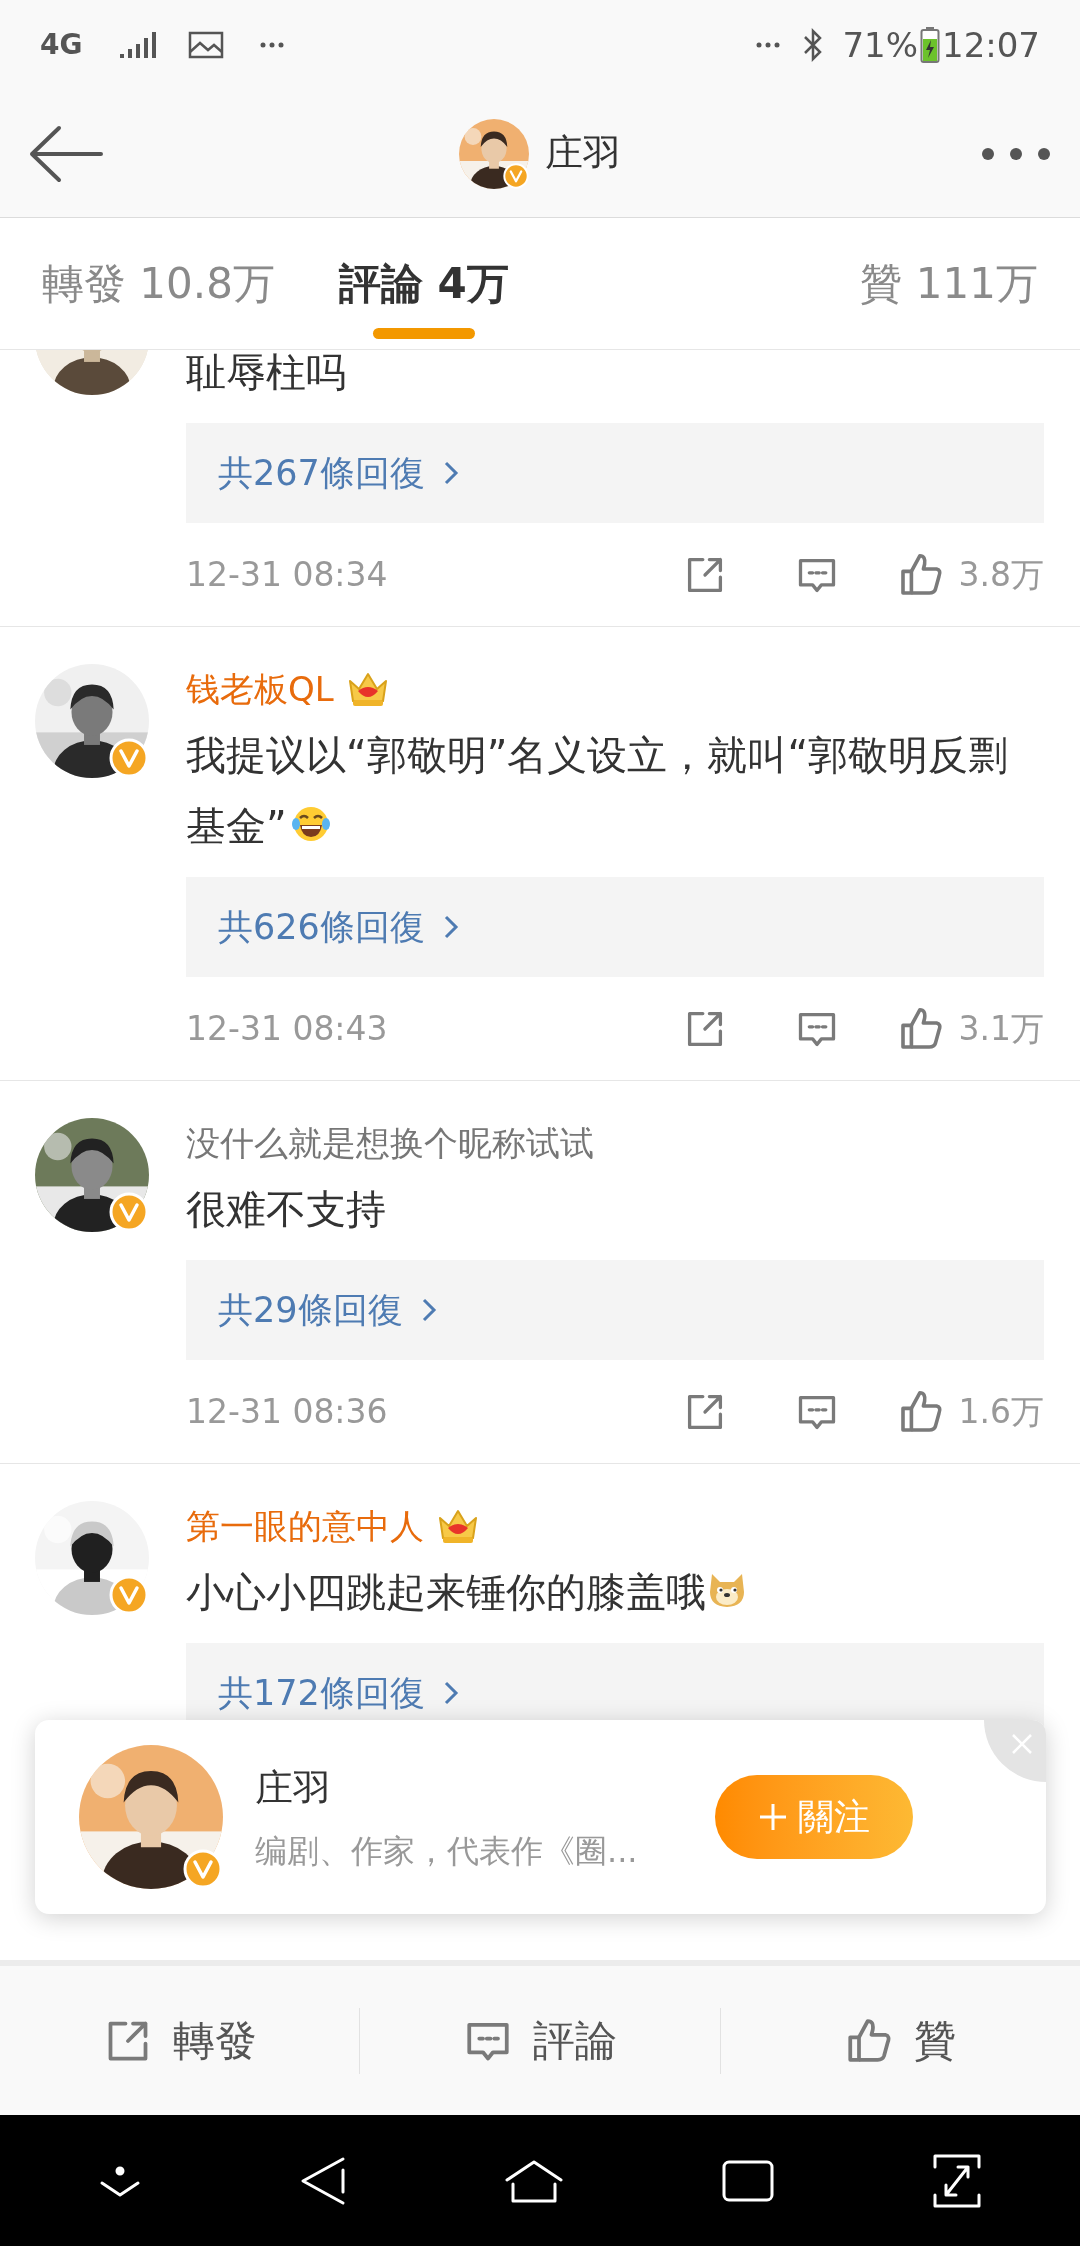  I want to click on like-tab-button: 贊, so click(900, 2040).